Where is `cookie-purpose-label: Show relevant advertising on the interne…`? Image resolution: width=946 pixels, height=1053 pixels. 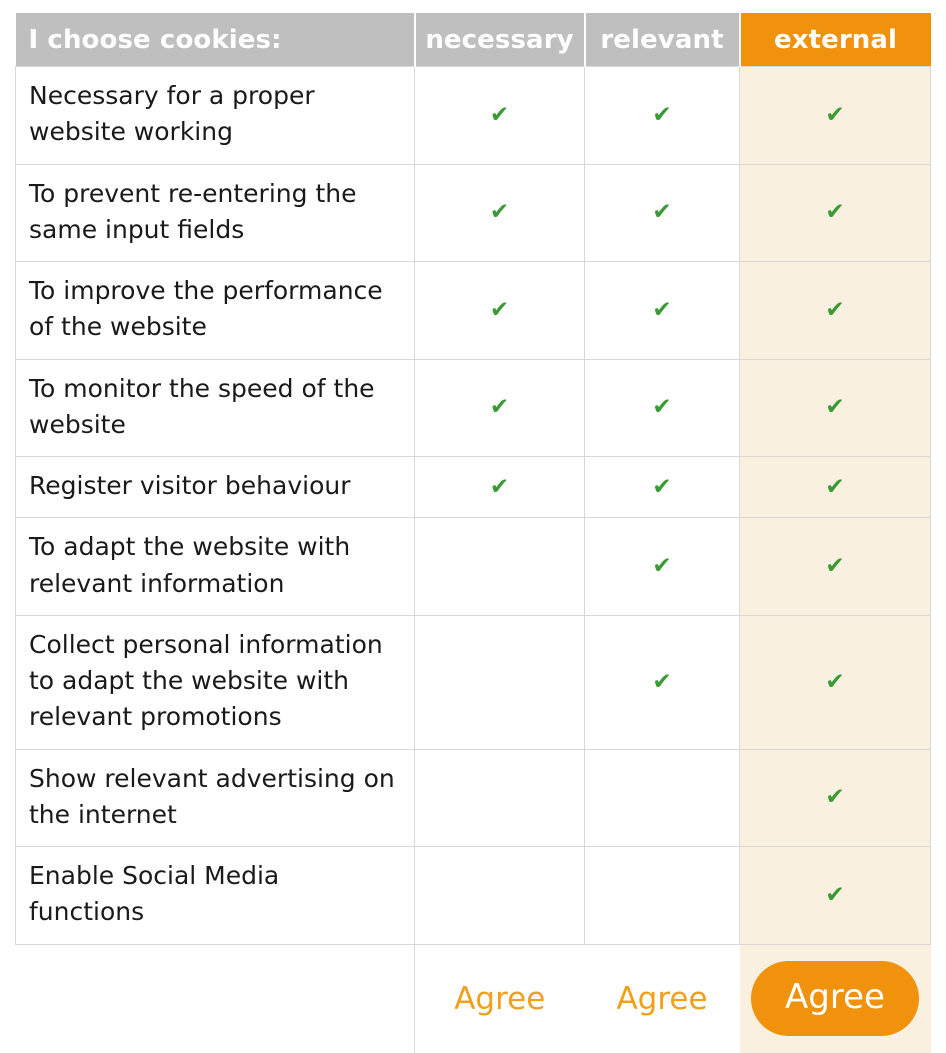 cookie-purpose-label: Show relevant advertising on the interne… is located at coordinates (215, 798).